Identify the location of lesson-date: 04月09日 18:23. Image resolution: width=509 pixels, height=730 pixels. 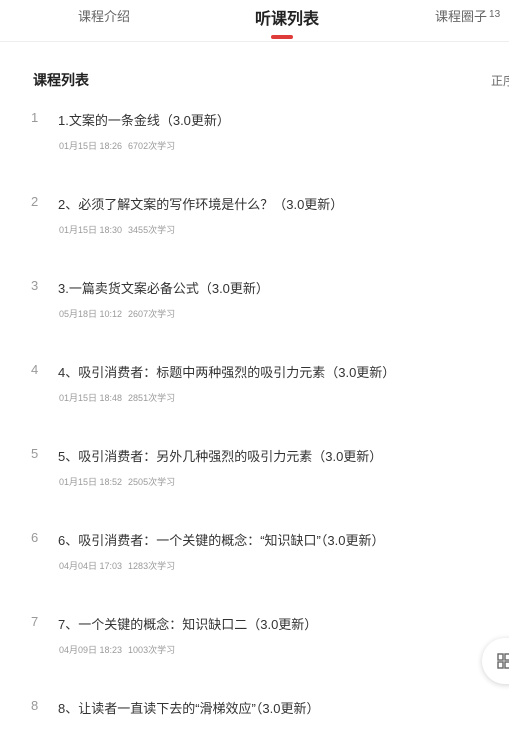
(91, 650).